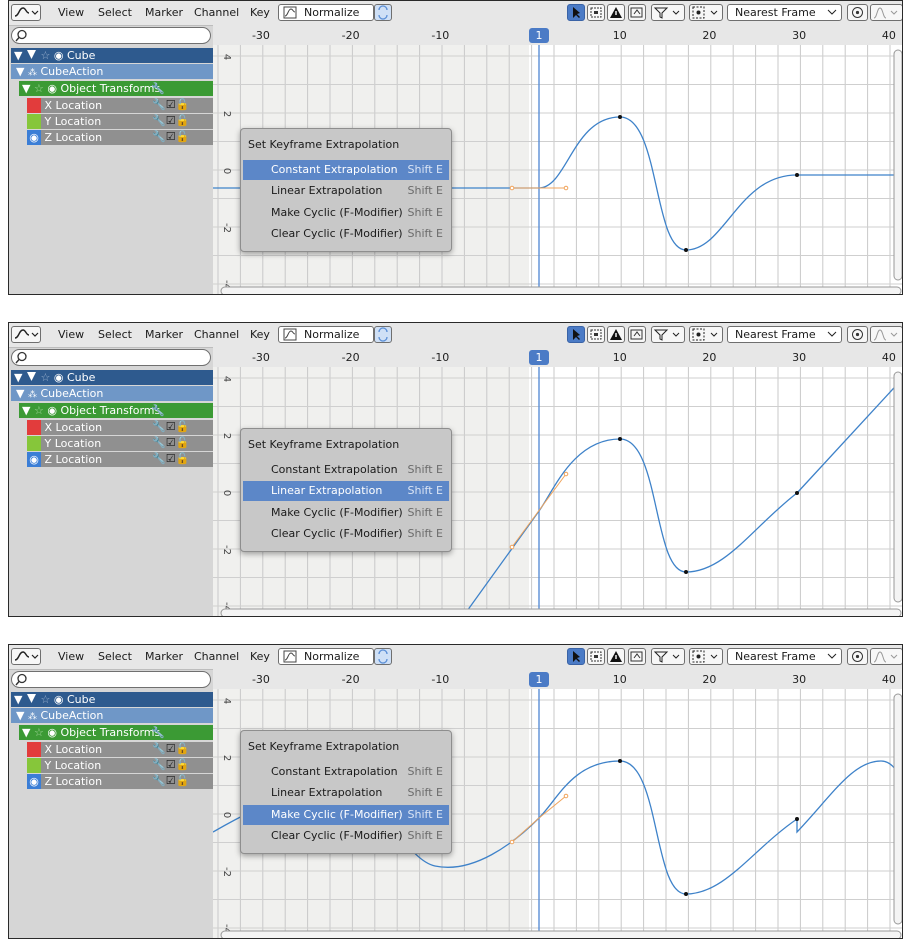 This screenshot has height=945, width=903. Describe the element at coordinates (383, 334) in the screenshot. I see `auto-normalize-icon` at that location.